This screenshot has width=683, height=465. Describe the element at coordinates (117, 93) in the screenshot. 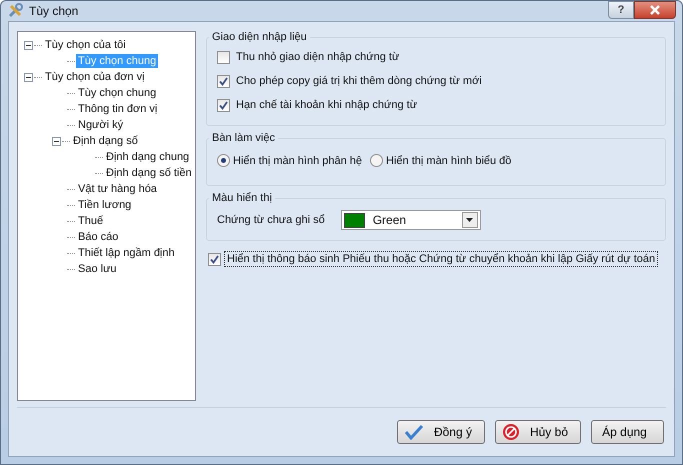

I see `tree-item: Tùy chọn chung` at that location.